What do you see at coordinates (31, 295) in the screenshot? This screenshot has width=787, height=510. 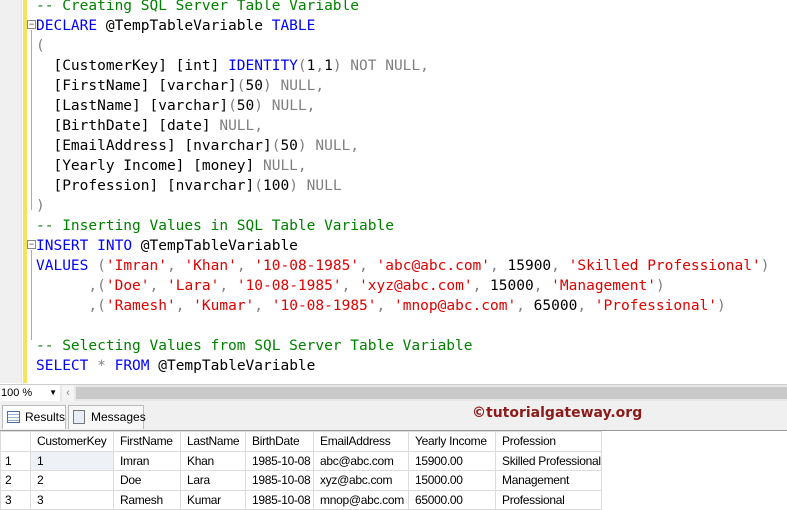 I see `fold-line` at bounding box center [31, 295].